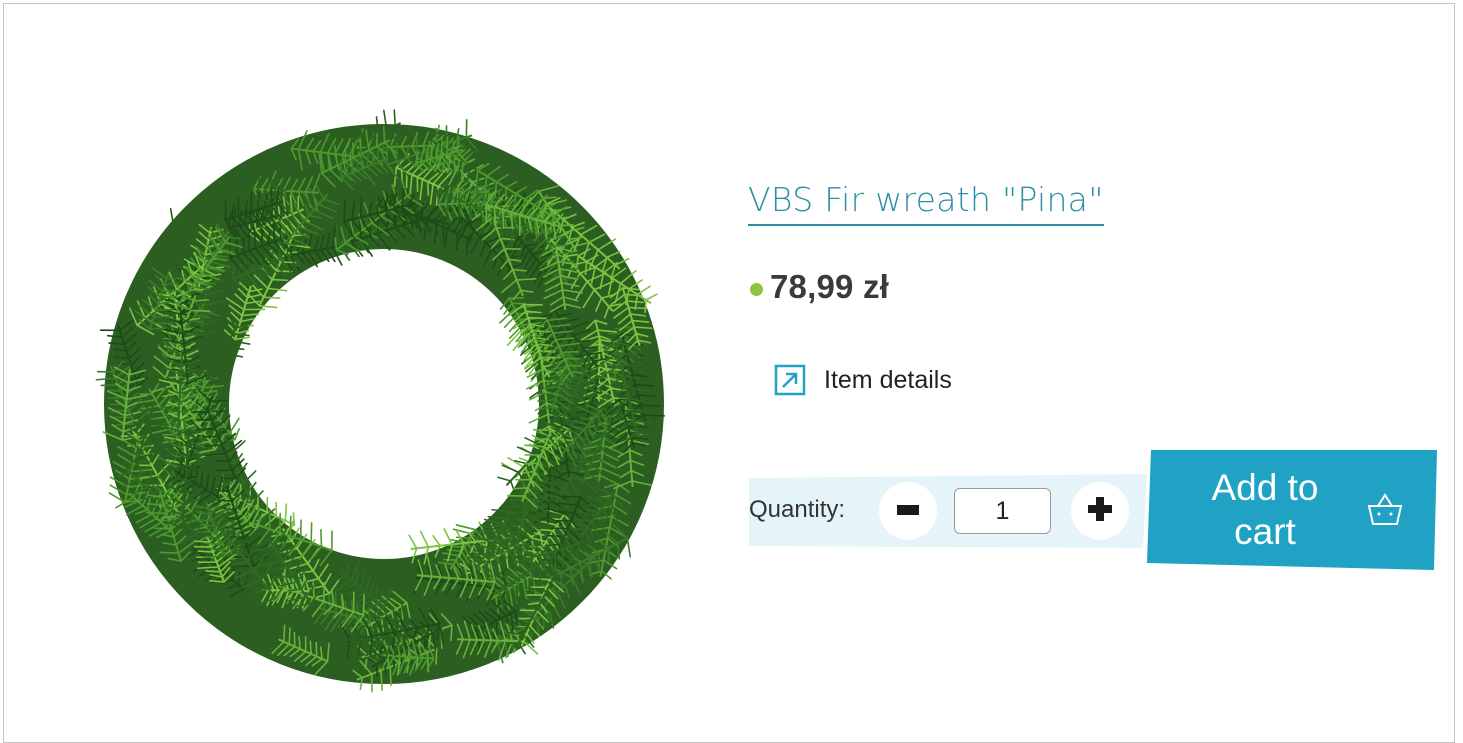  I want to click on availability-dot, so click(756, 289).